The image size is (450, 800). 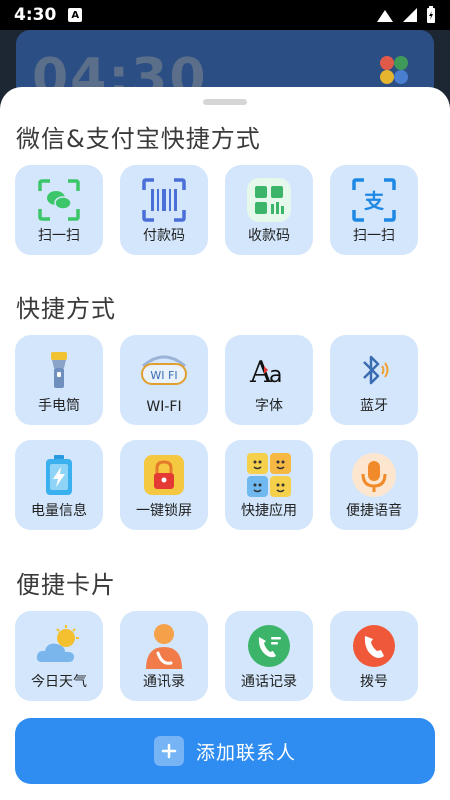 I want to click on tile-alipay-scan: 支 扫一扫, so click(x=374, y=210).